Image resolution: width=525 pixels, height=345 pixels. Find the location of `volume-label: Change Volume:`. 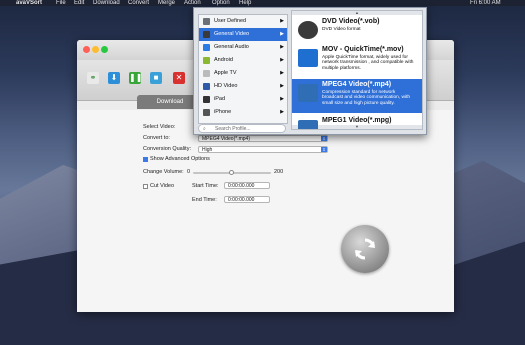

volume-label: Change Volume: is located at coordinates (163, 172).